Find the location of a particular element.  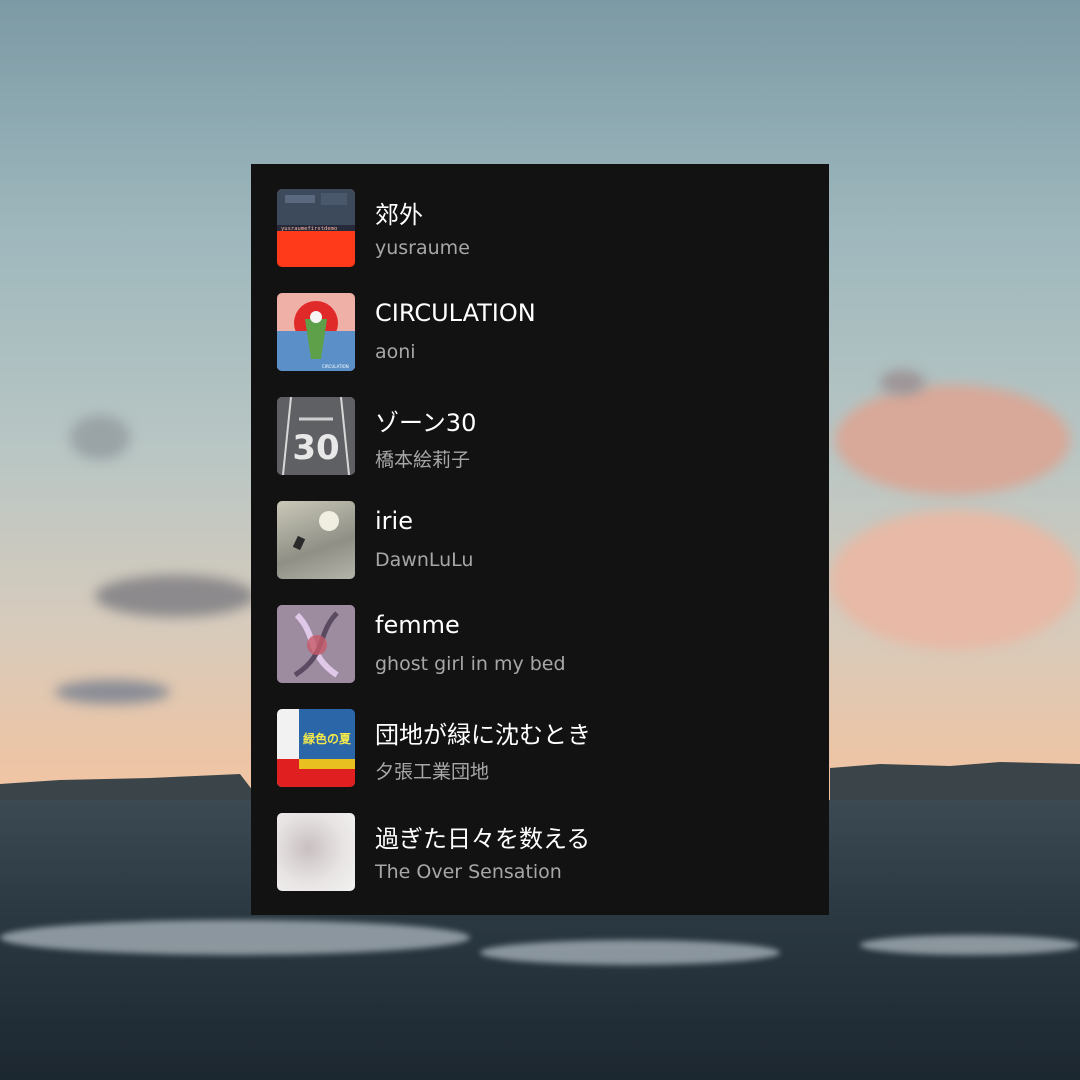

playlist-item: irie DawnLuLu is located at coordinates (547, 540).